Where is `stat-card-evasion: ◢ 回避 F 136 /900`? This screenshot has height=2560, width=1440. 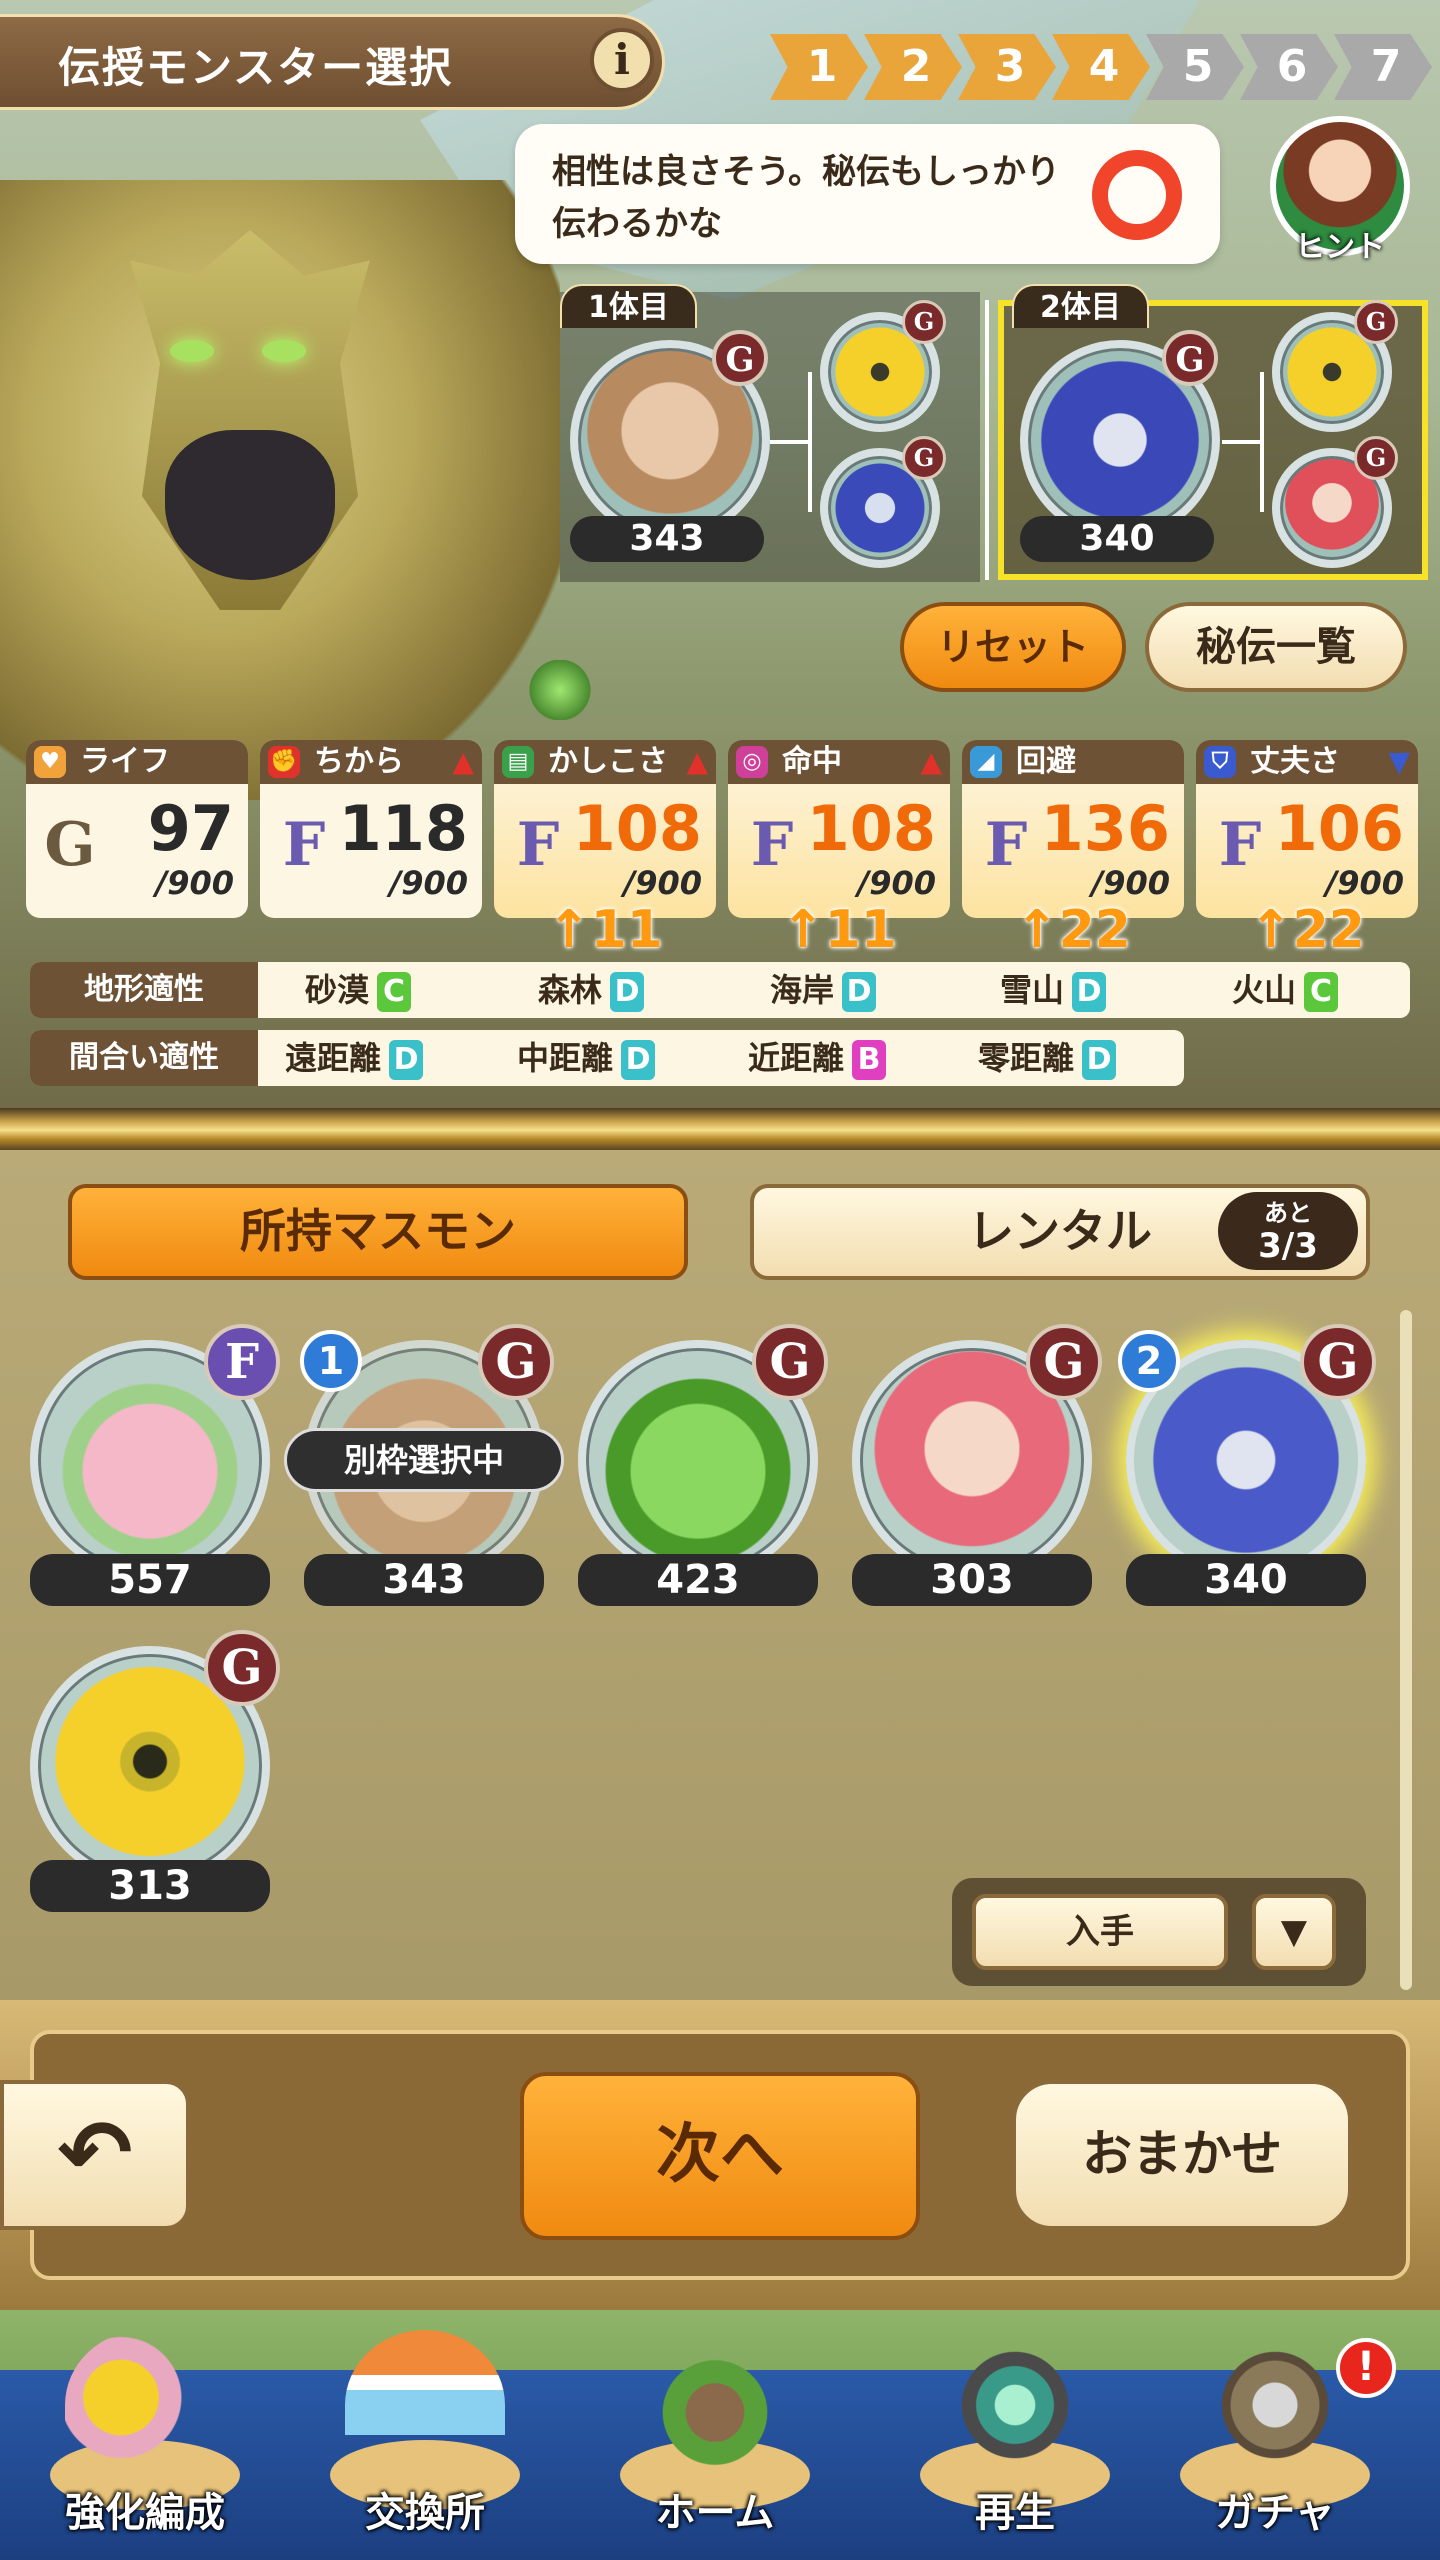 stat-card-evasion: ◢ 回避 F 136 /900 is located at coordinates (1073, 829).